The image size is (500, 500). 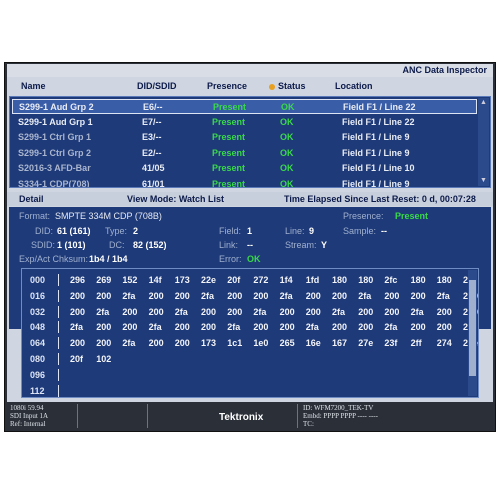 I want to click on hex-byte: 2fc, so click(x=391, y=280).